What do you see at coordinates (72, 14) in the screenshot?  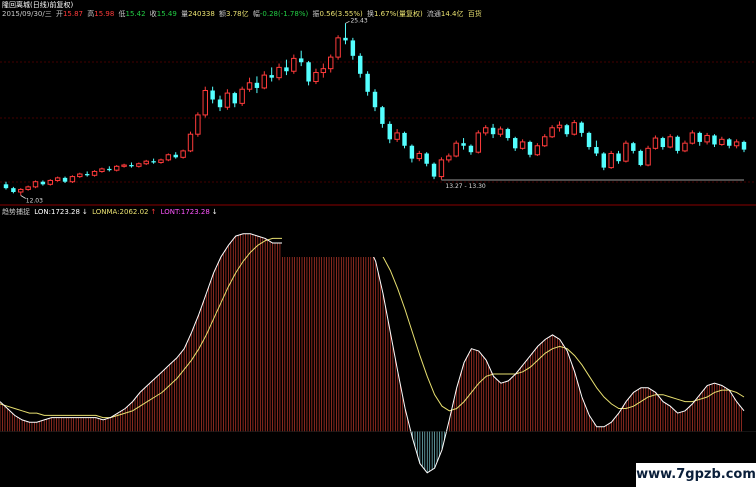 I see `open-value: 15.87` at bounding box center [72, 14].